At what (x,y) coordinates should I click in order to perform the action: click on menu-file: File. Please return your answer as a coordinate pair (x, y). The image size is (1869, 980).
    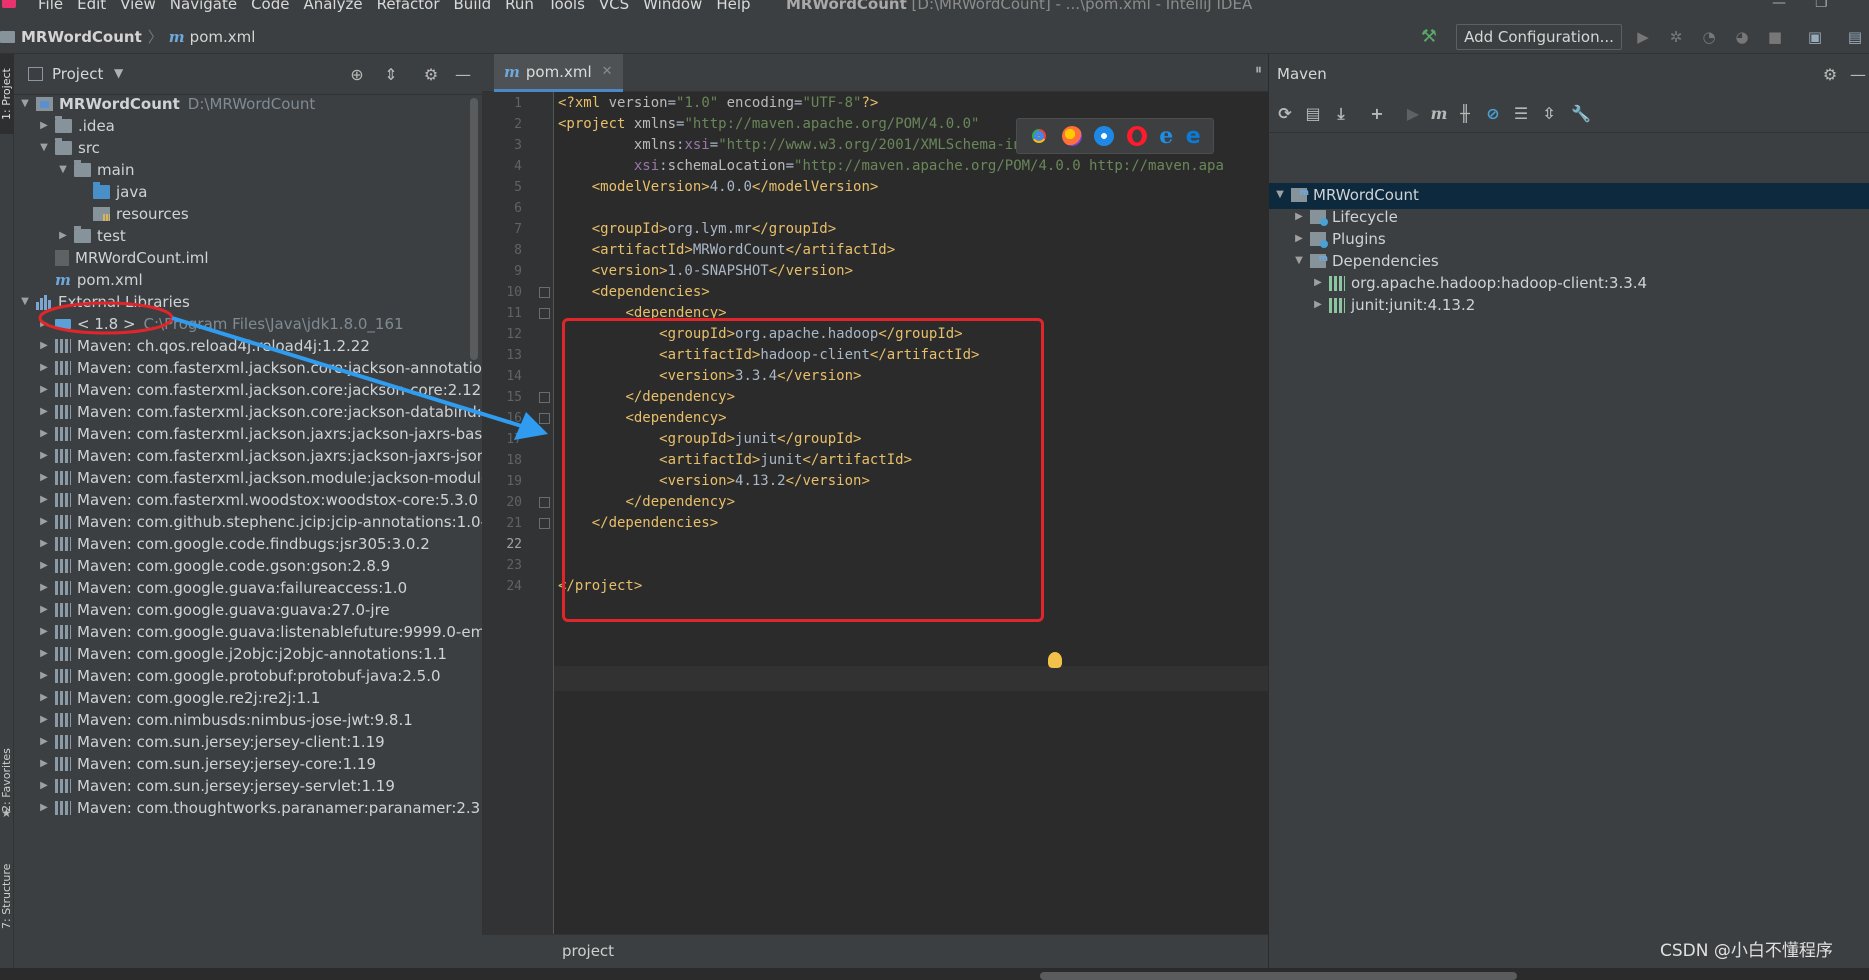
    Looking at the image, I should click on (50, 6).